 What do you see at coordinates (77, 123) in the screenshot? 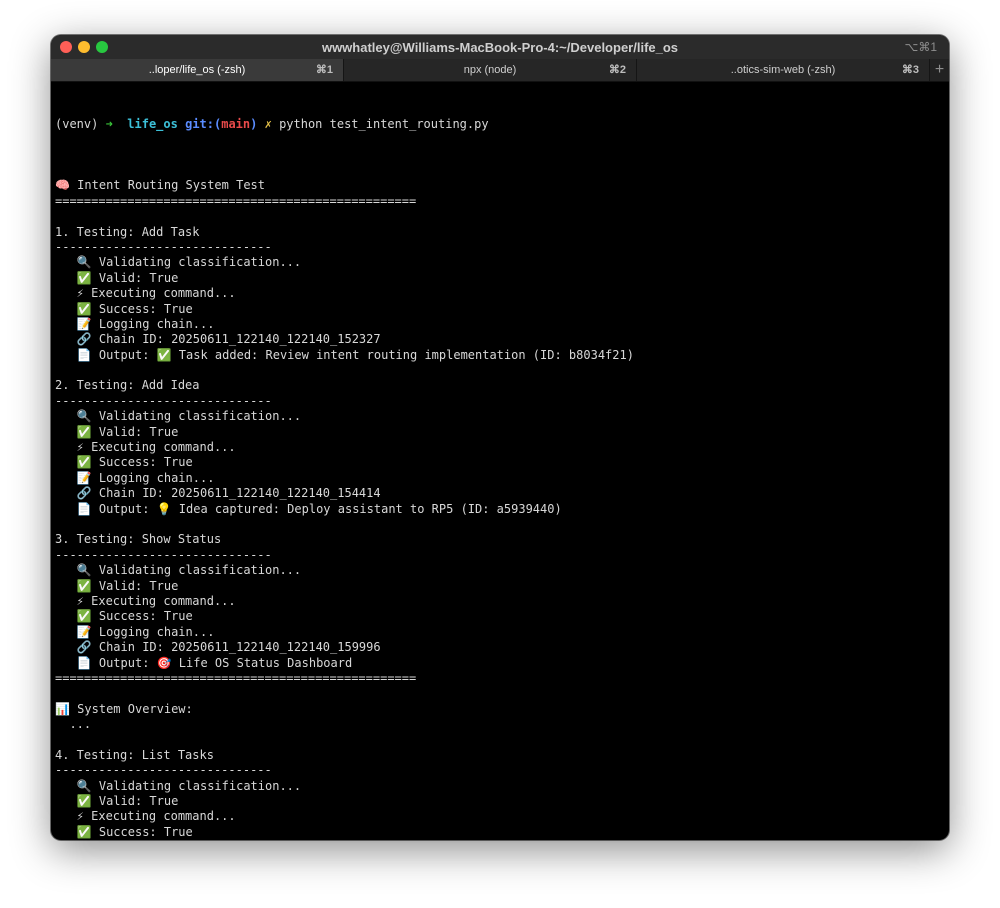
I see `prompt-venv: (venv)` at bounding box center [77, 123].